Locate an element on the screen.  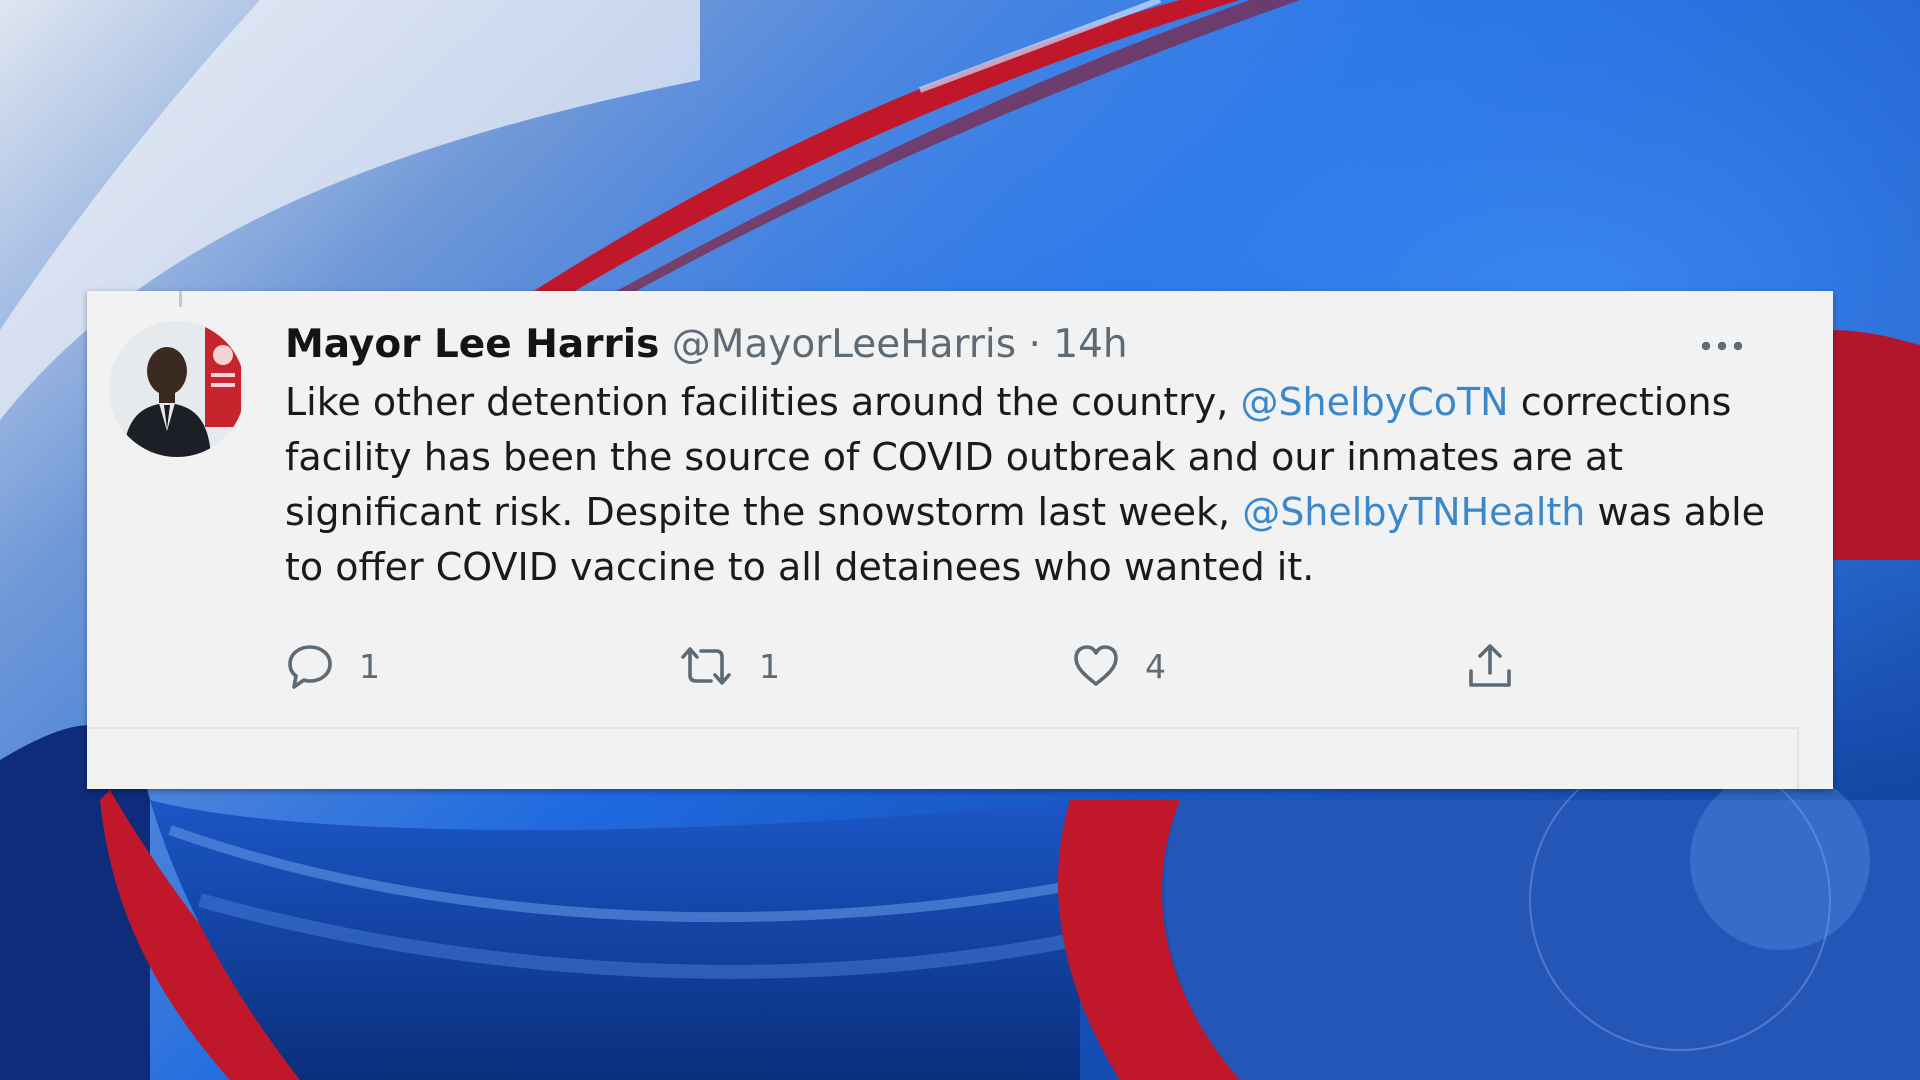
user-handle: @MayorLeeHarris is located at coordinates (844, 344).